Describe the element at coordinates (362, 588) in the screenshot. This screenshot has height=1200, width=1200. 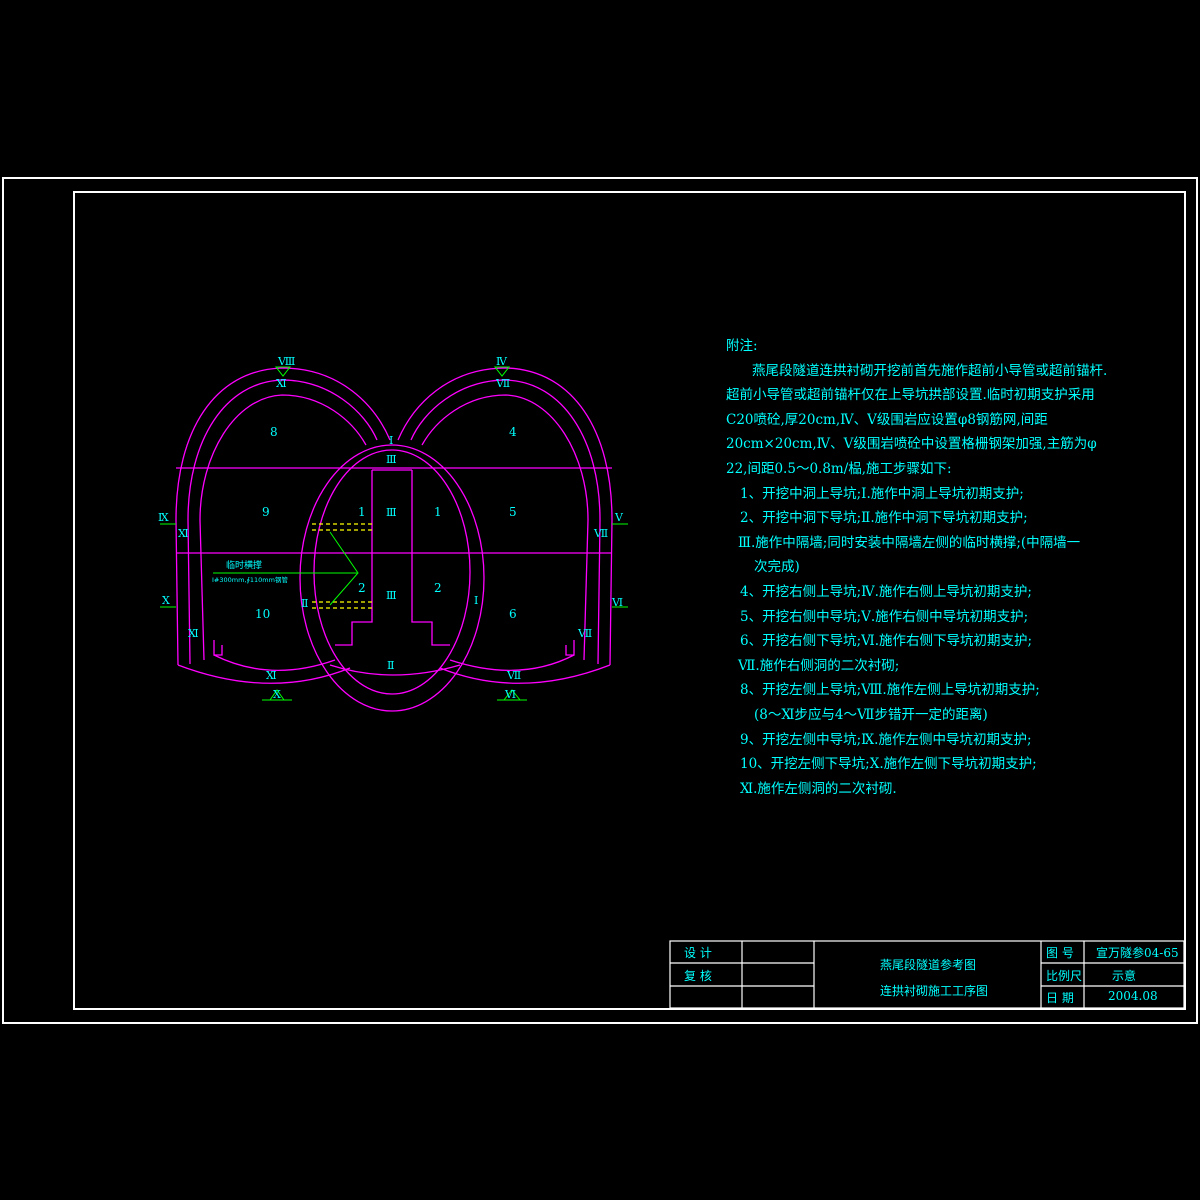
I see `region-2-left: 2` at that location.